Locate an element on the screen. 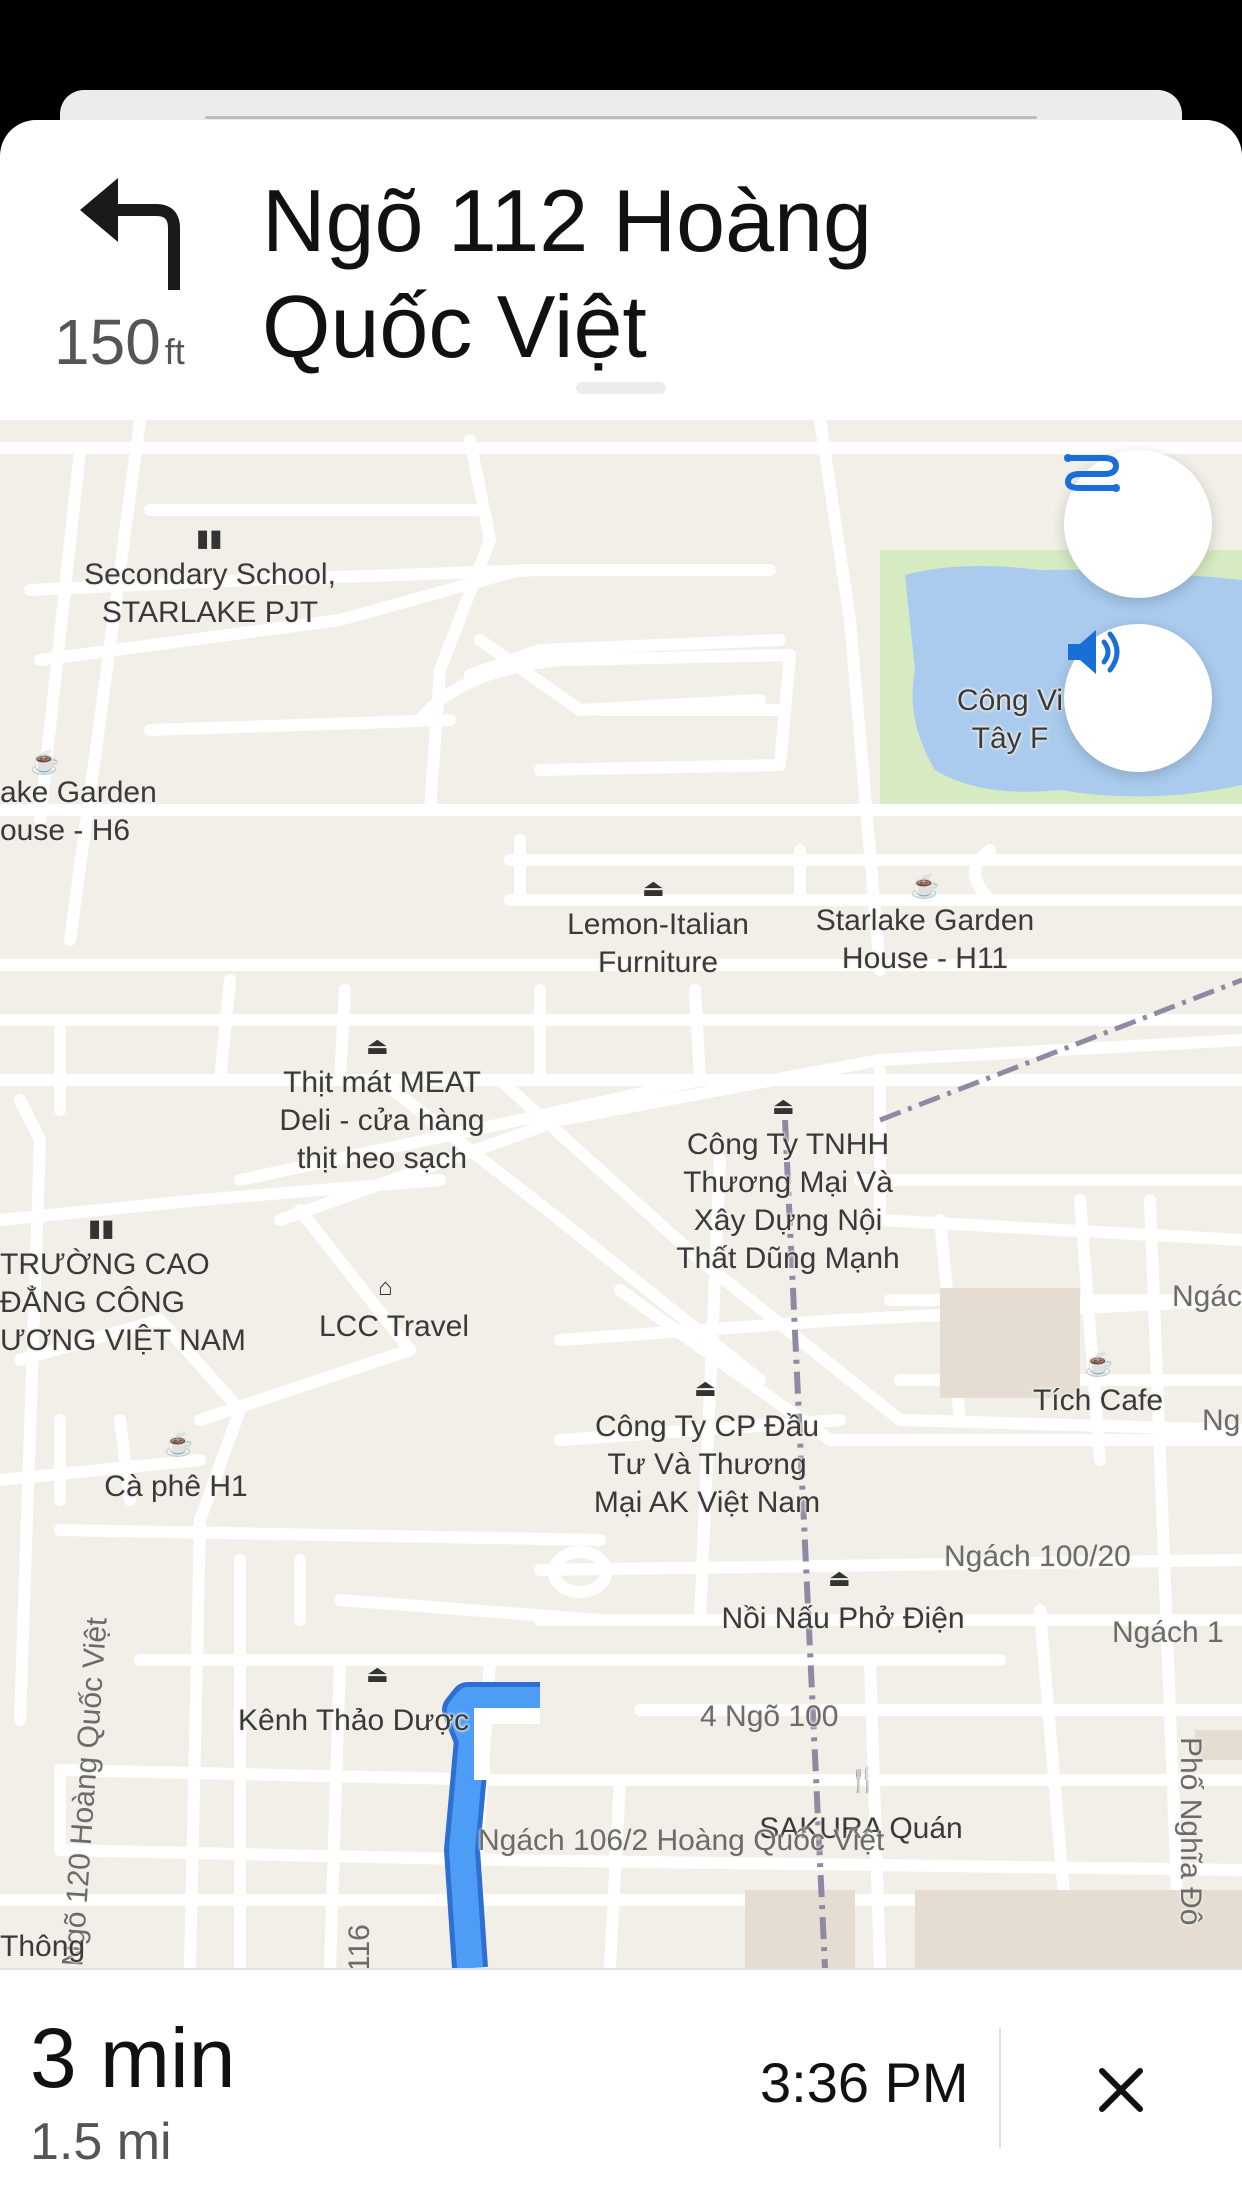 This screenshot has width=1242, height=2210. poi-label: Tích Cafe is located at coordinates (1098, 1400).